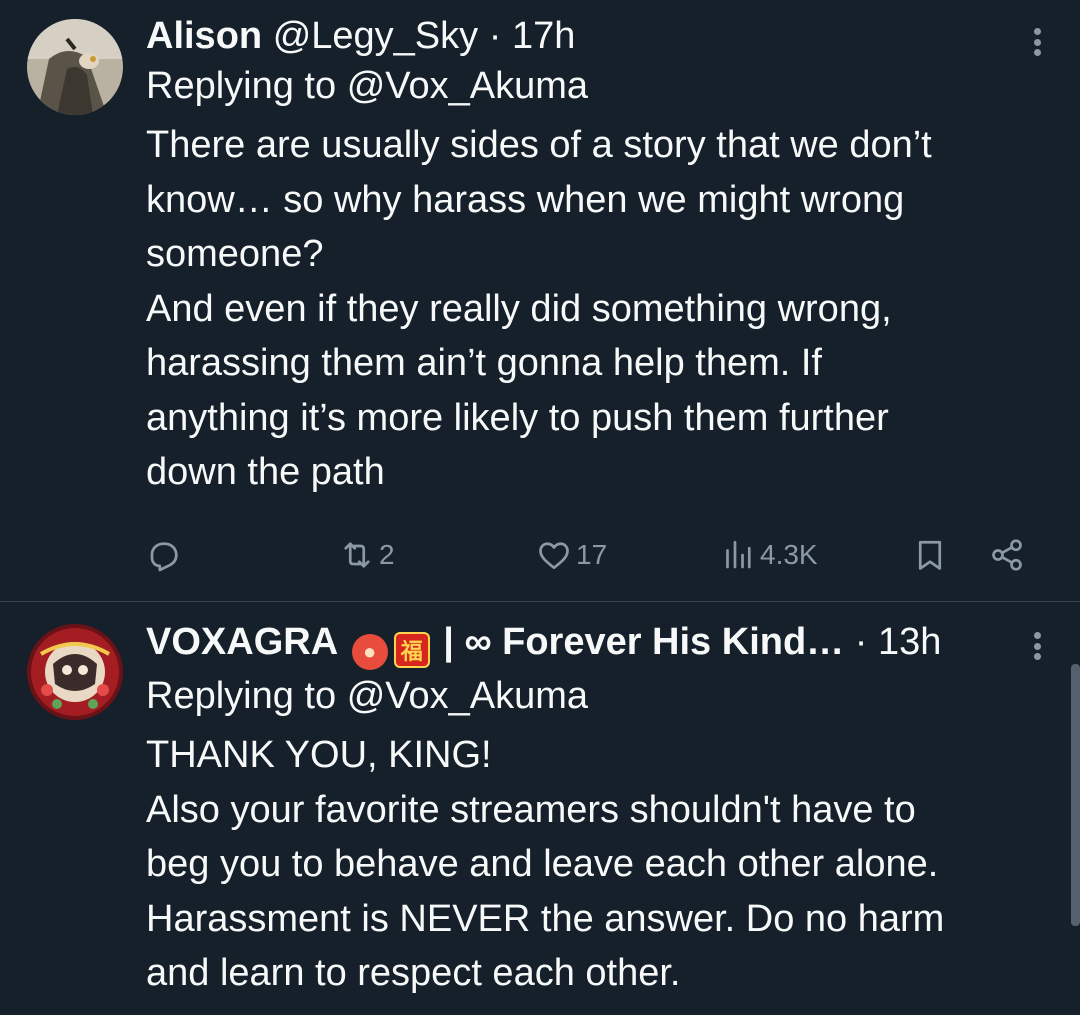  I want to click on views-count: 4.3K, so click(789, 554).